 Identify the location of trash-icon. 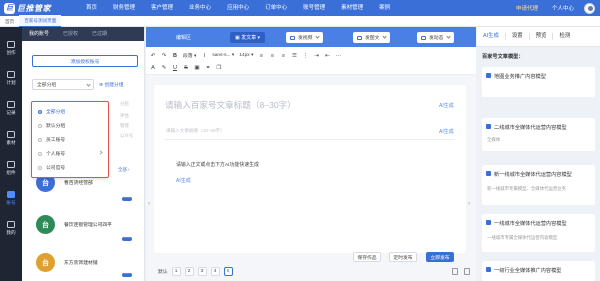
(467, 271).